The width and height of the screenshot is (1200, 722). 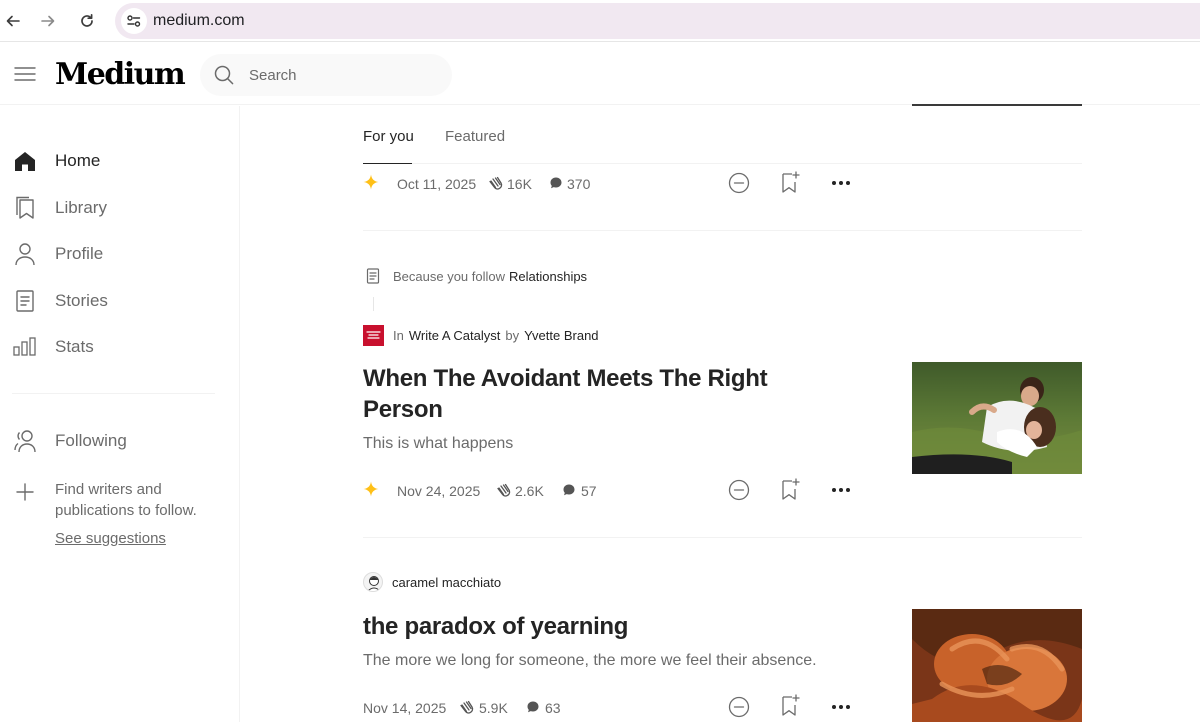 I want to click on clap-count: 5.9K, so click(x=493, y=708).